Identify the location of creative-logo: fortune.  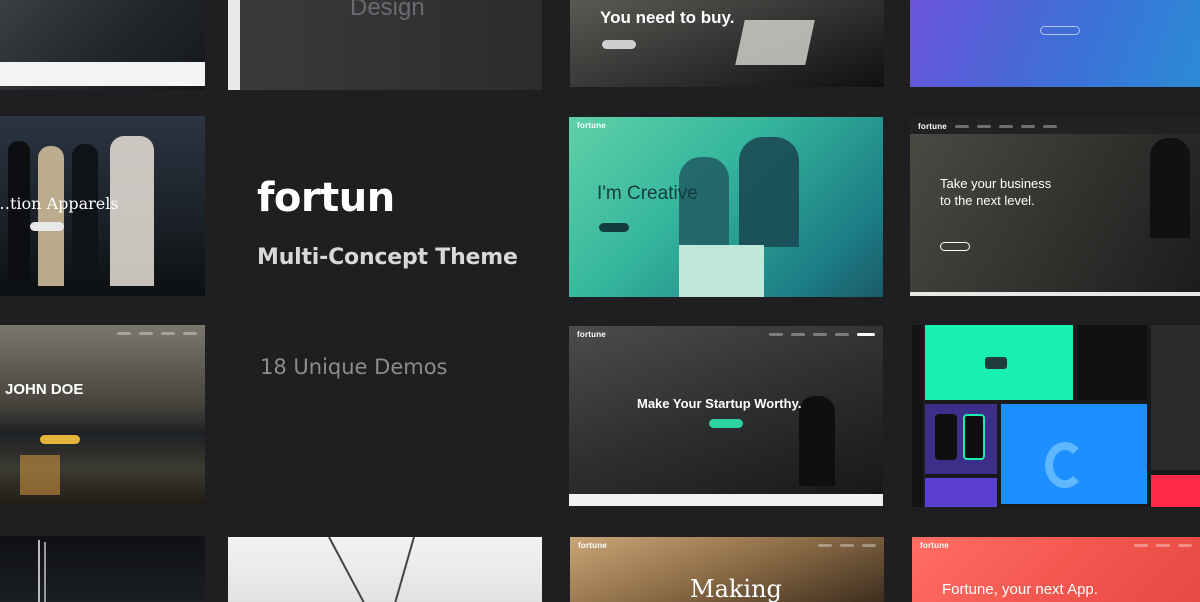
(591, 125).